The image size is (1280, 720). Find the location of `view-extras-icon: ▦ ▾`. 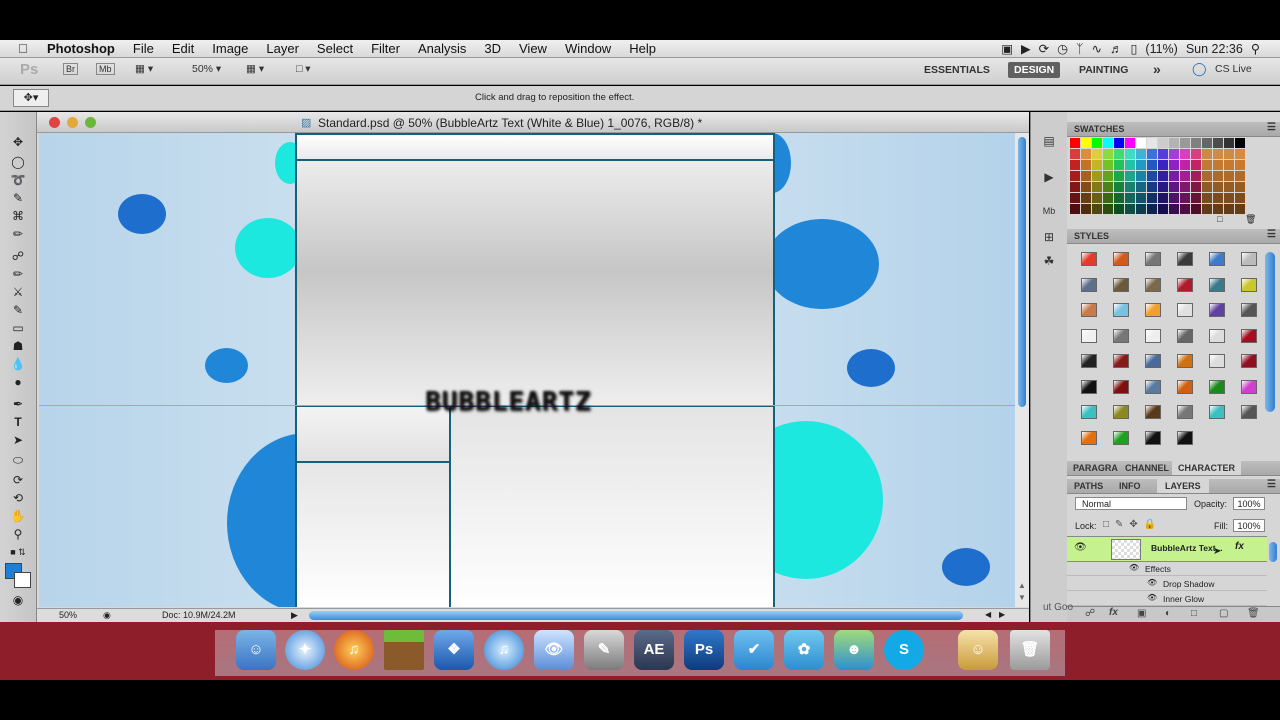

view-extras-icon: ▦ ▾ is located at coordinates (144, 69).